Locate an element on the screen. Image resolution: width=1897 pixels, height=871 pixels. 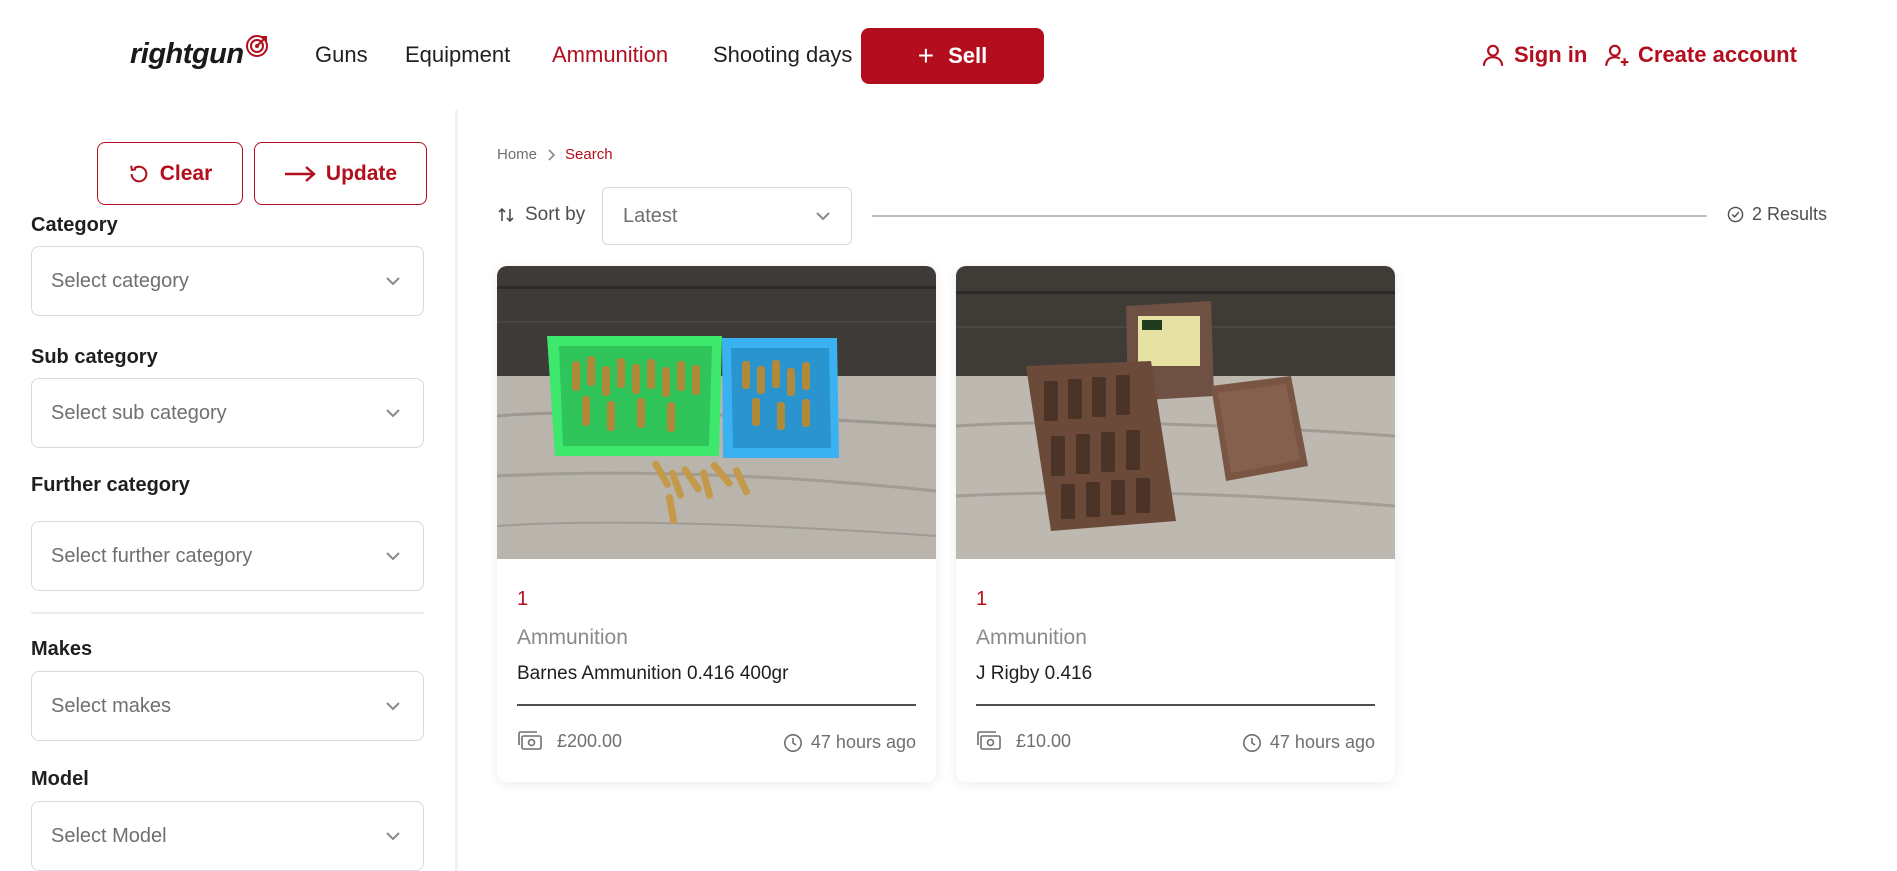
clear-label: Clear is located at coordinates (186, 173).